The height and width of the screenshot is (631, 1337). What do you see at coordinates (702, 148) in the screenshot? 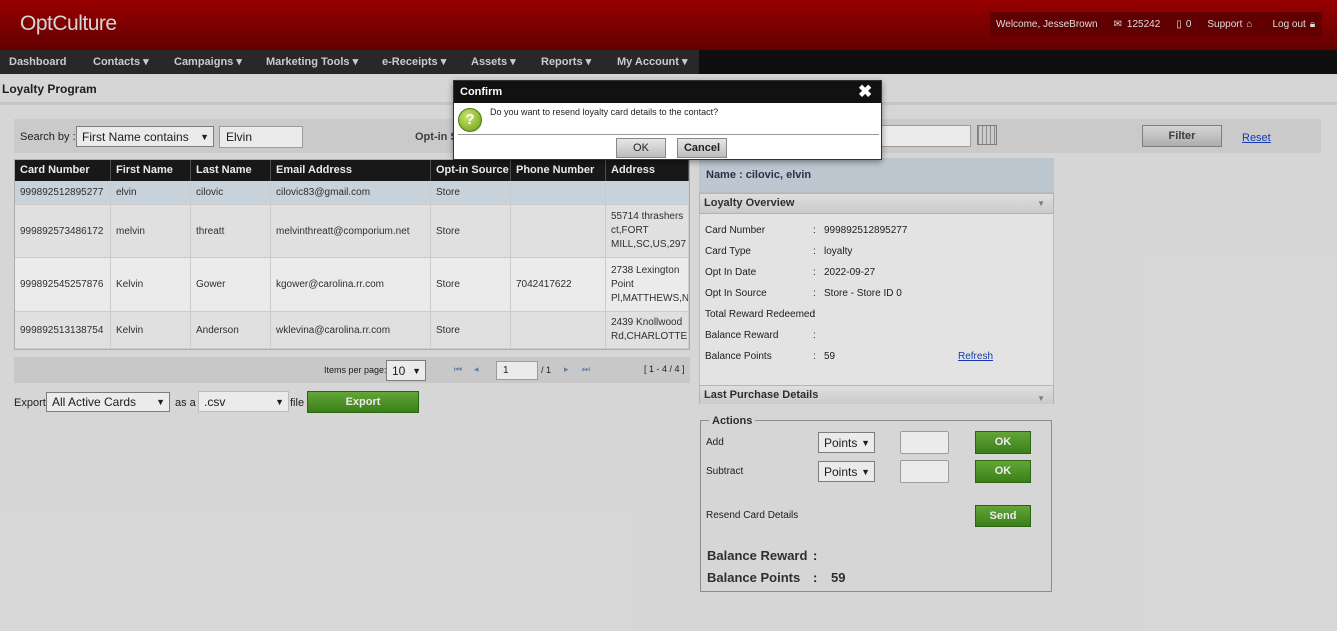
I see `dialog-cancel-button: Cancel` at bounding box center [702, 148].